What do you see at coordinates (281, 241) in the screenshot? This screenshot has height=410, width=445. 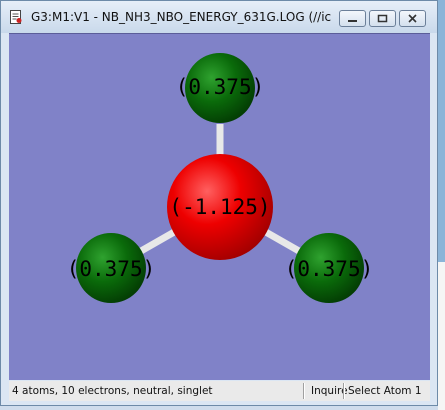 I see `bond-n-h3` at bounding box center [281, 241].